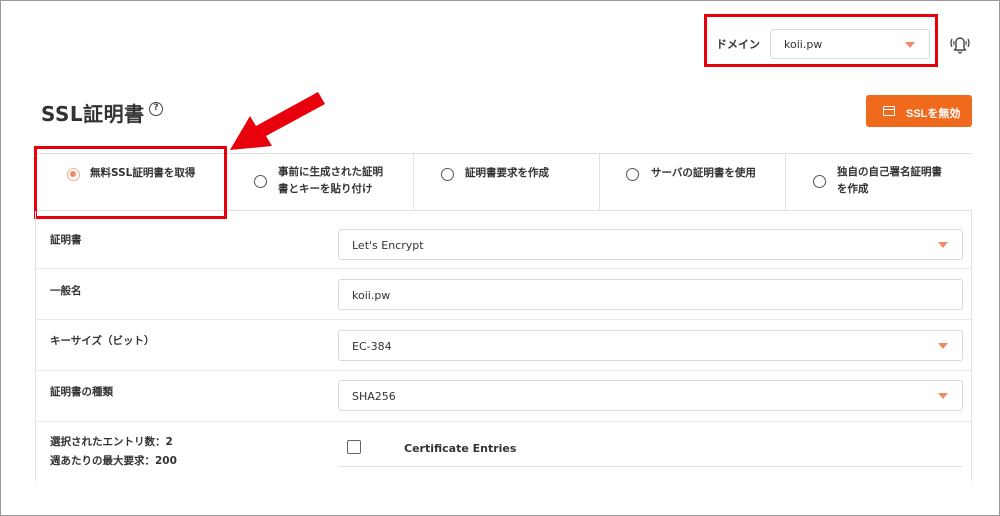 The height and width of the screenshot is (516, 1000). I want to click on form-row-common-name: 一般名 koii.pw, so click(503, 294).